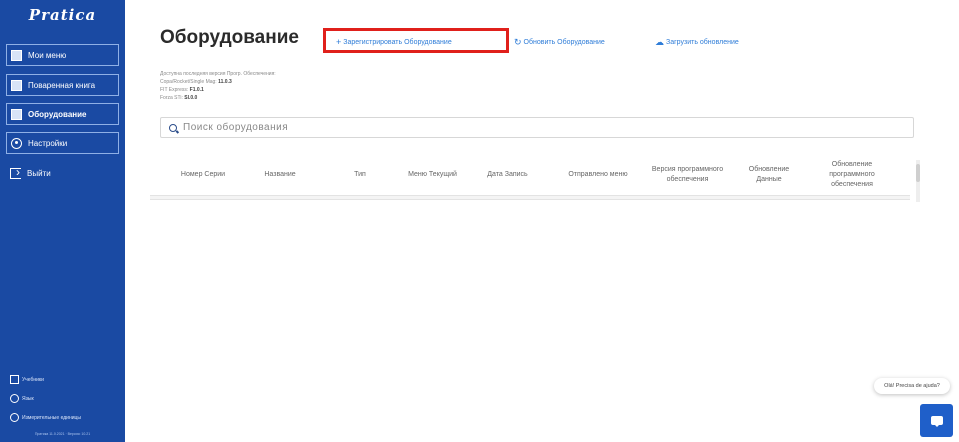  I want to click on exit-icon, so click(15, 172).